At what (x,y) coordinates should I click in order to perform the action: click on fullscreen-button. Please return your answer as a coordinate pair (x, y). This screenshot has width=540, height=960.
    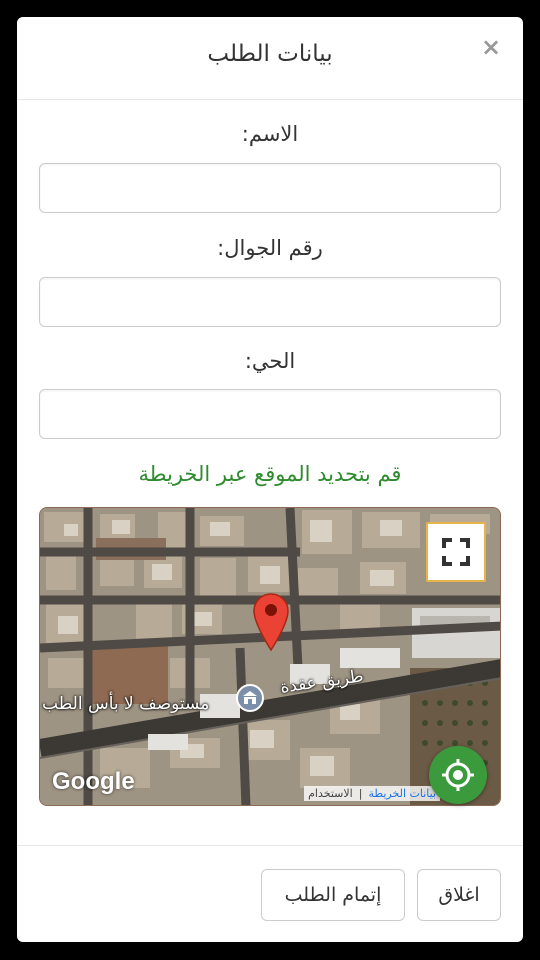
    Looking at the image, I should click on (456, 552).